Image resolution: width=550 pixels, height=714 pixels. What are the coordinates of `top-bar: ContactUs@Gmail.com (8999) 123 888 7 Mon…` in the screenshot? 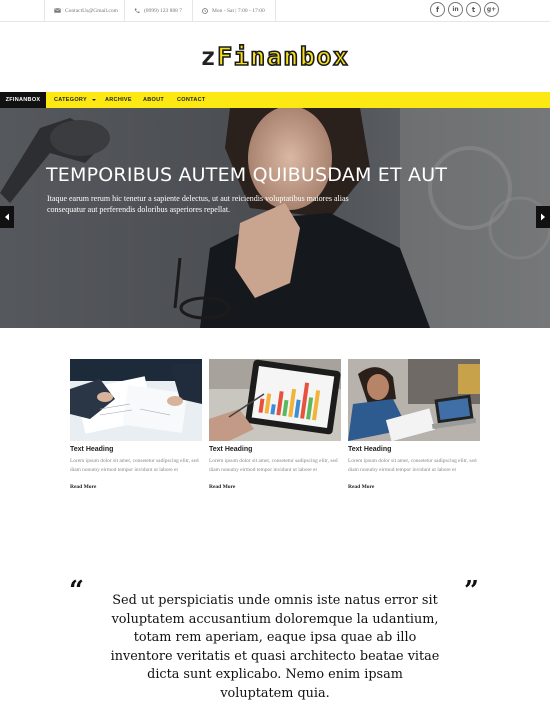 It's located at (275, 11).